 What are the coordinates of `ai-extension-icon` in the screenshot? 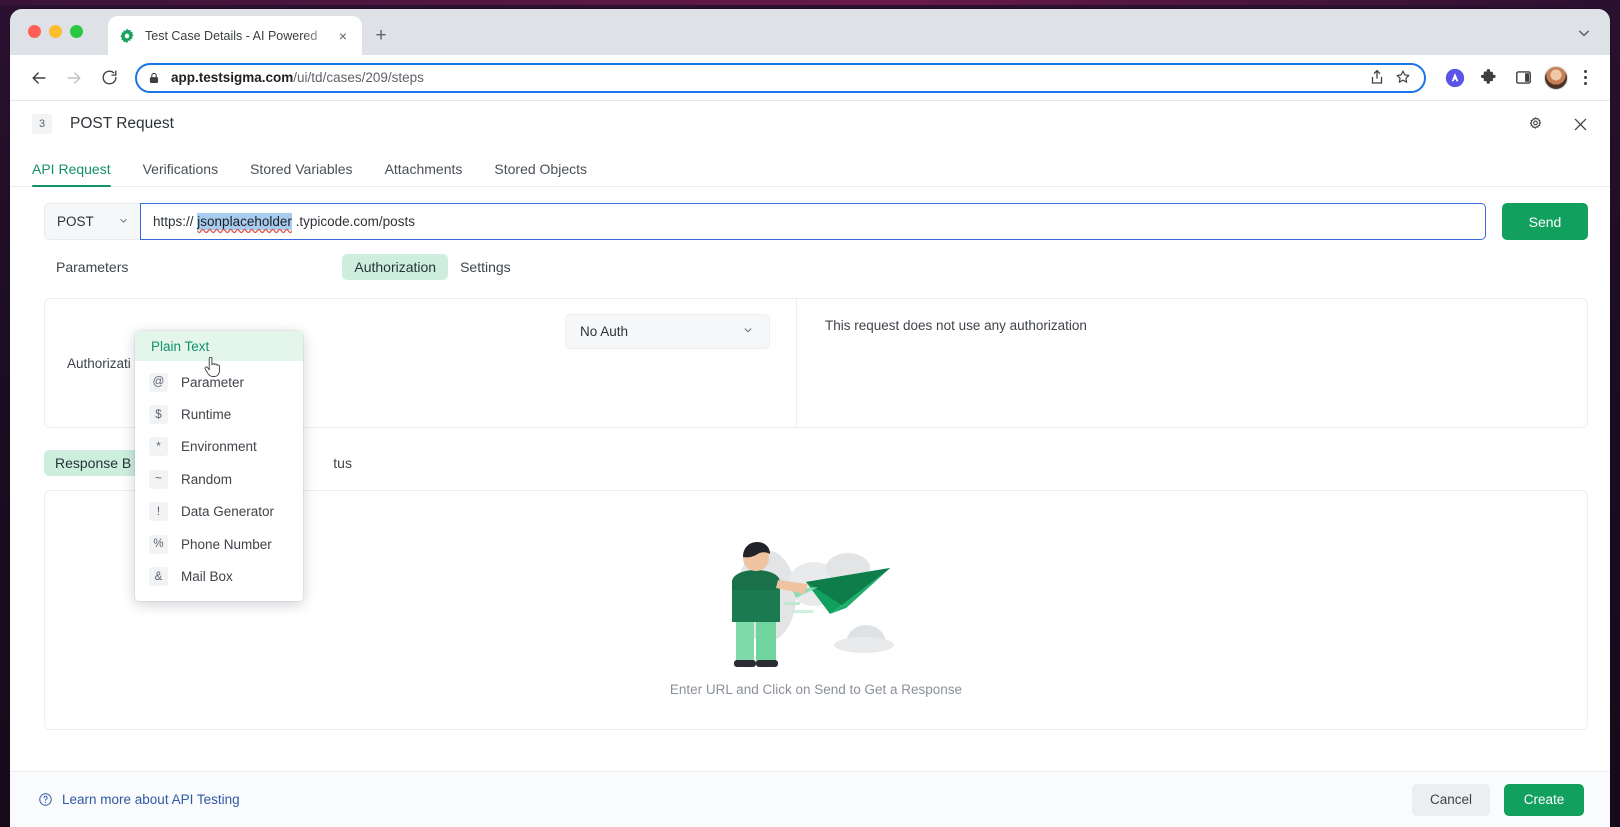 It's located at (1455, 78).